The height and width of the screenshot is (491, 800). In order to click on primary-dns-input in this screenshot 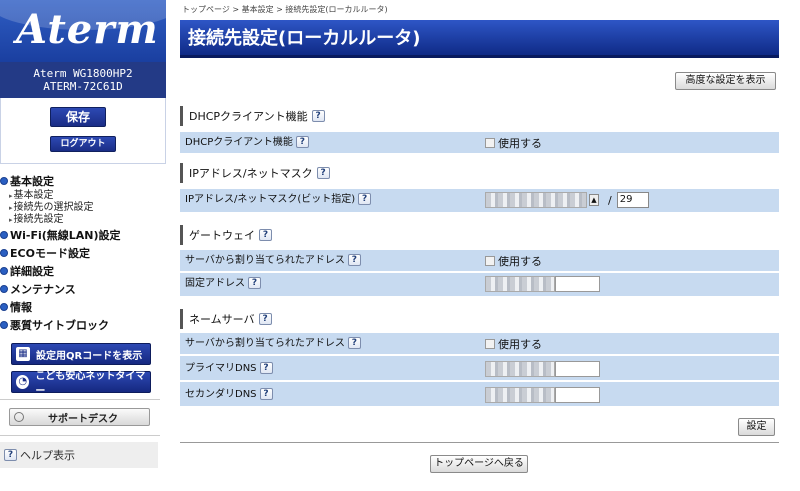, I will do `click(542, 368)`.